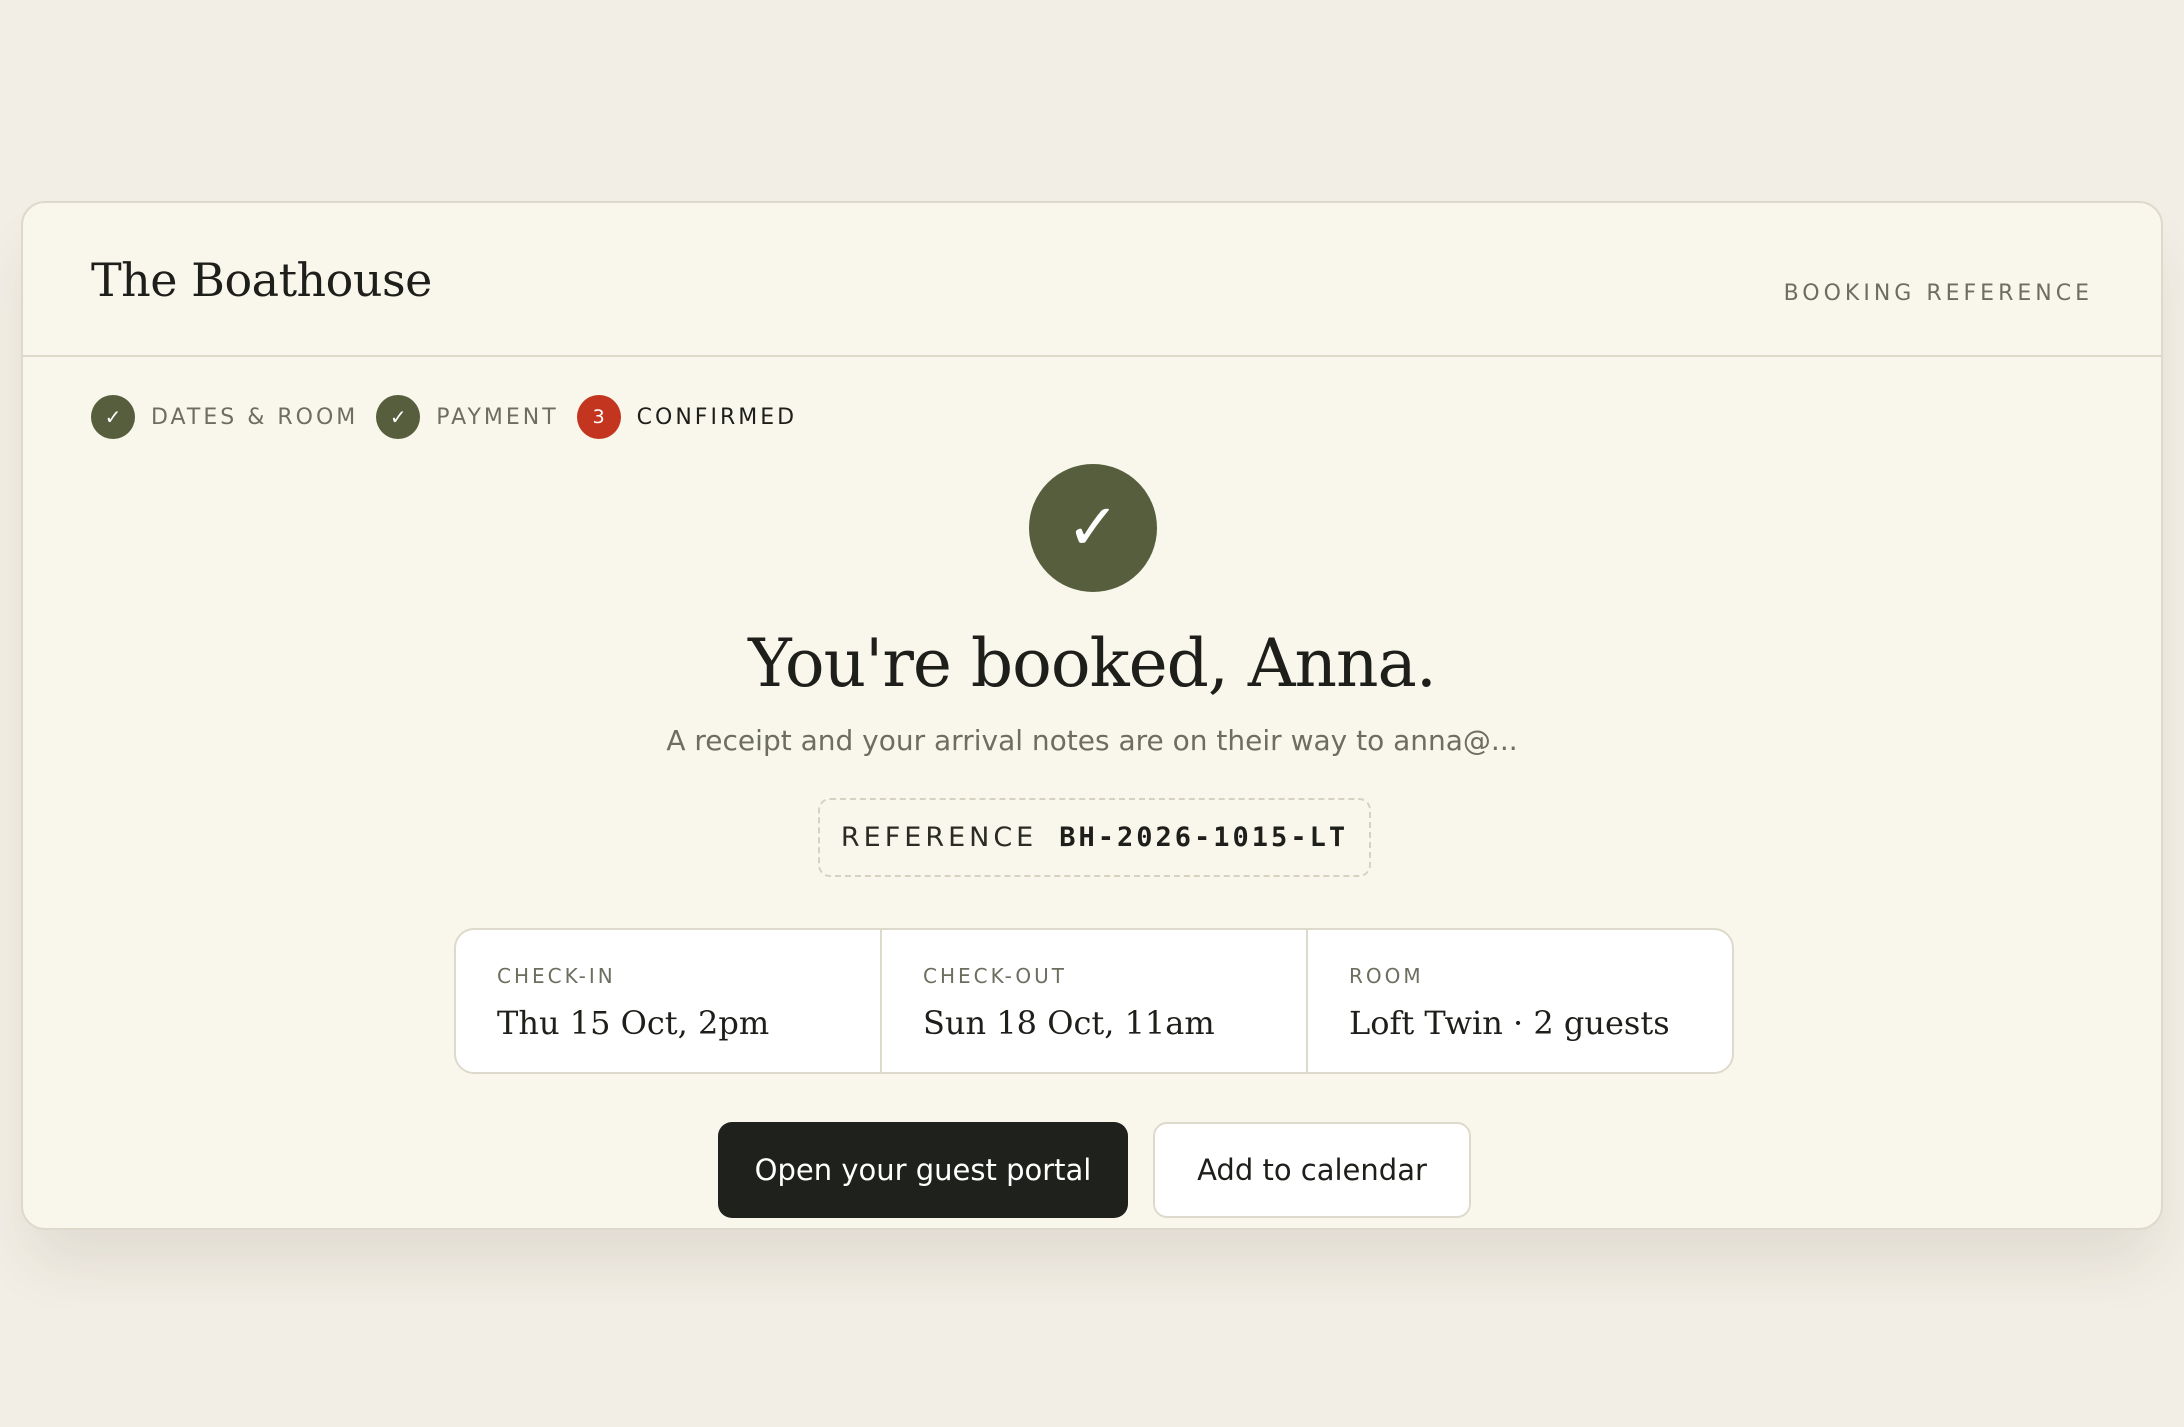 Image resolution: width=2184 pixels, height=1427 pixels. Describe the element at coordinates (497, 417) in the screenshot. I see `step-label: PAYMENT` at that location.